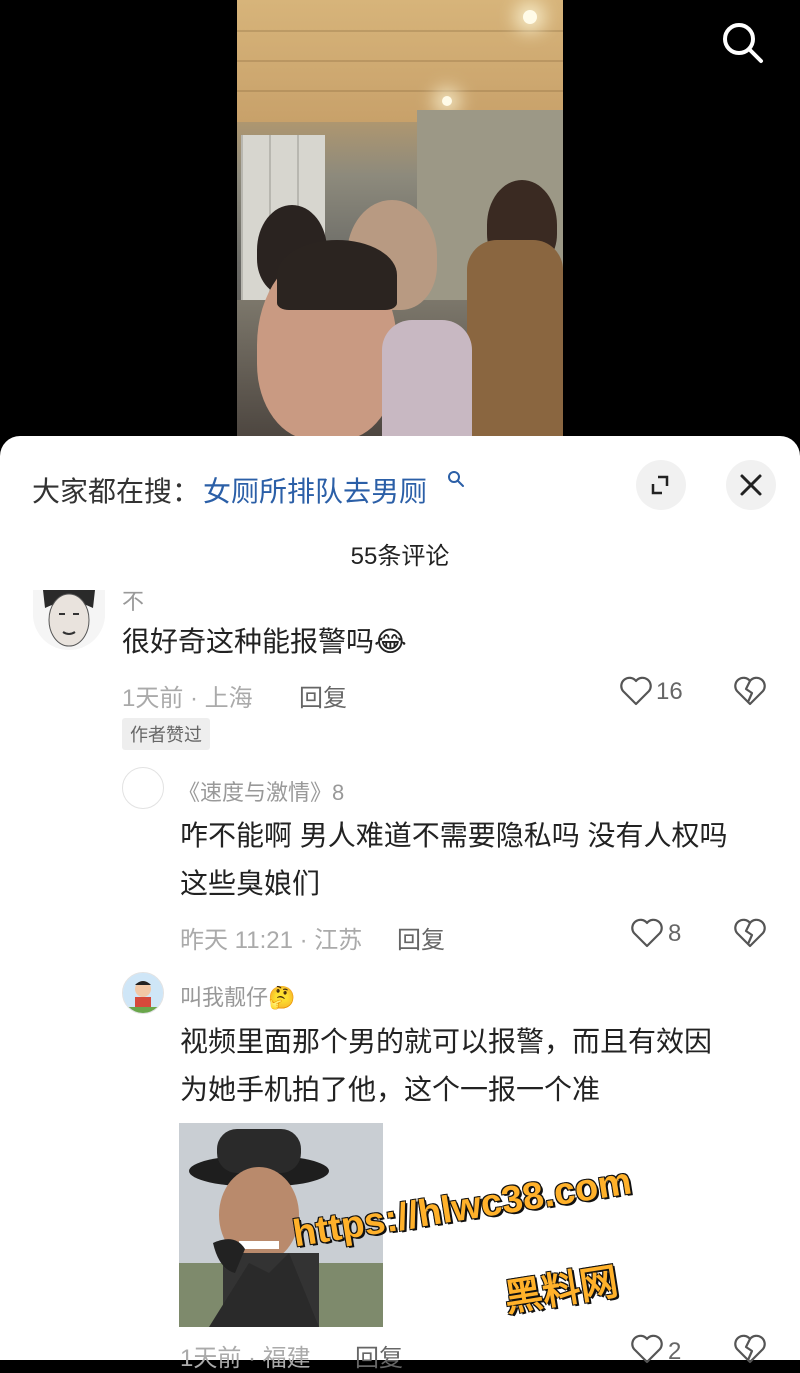 The width and height of the screenshot is (800, 1373). I want to click on reply-text: 咋不能啊 男人难道不需要隐私吗 没有人权吗, so click(454, 835).